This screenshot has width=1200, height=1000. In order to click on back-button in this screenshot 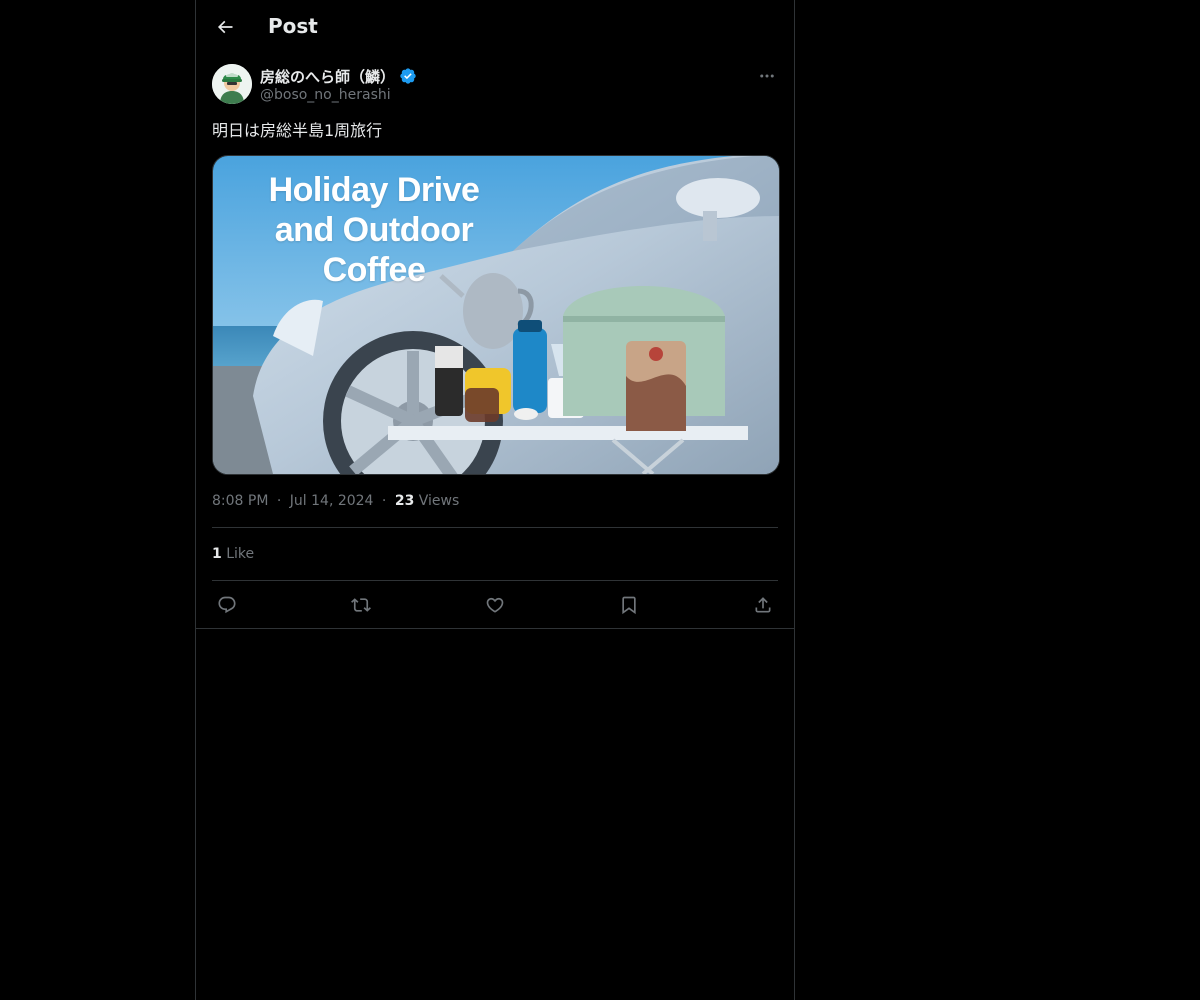, I will do `click(225, 27)`.